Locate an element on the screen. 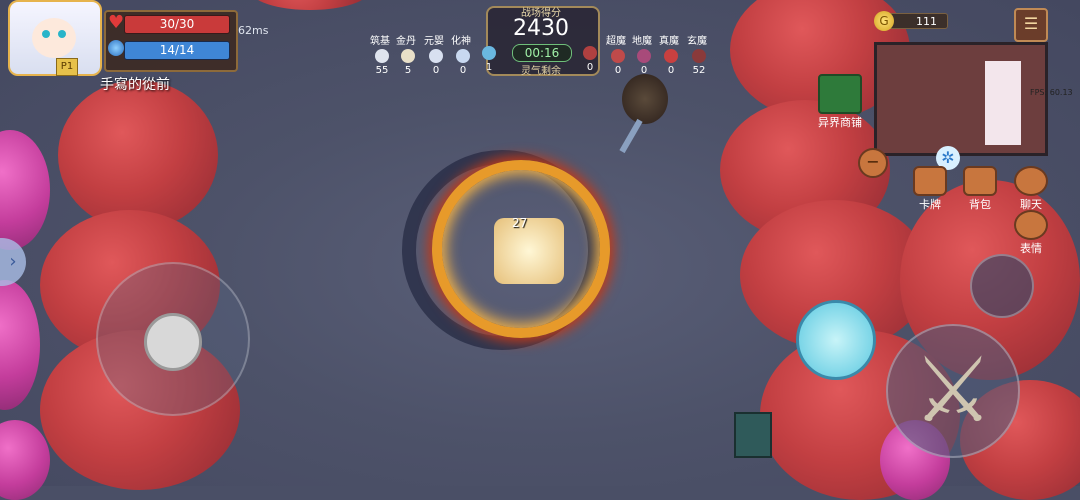  collapse-button: − is located at coordinates (873, 163).